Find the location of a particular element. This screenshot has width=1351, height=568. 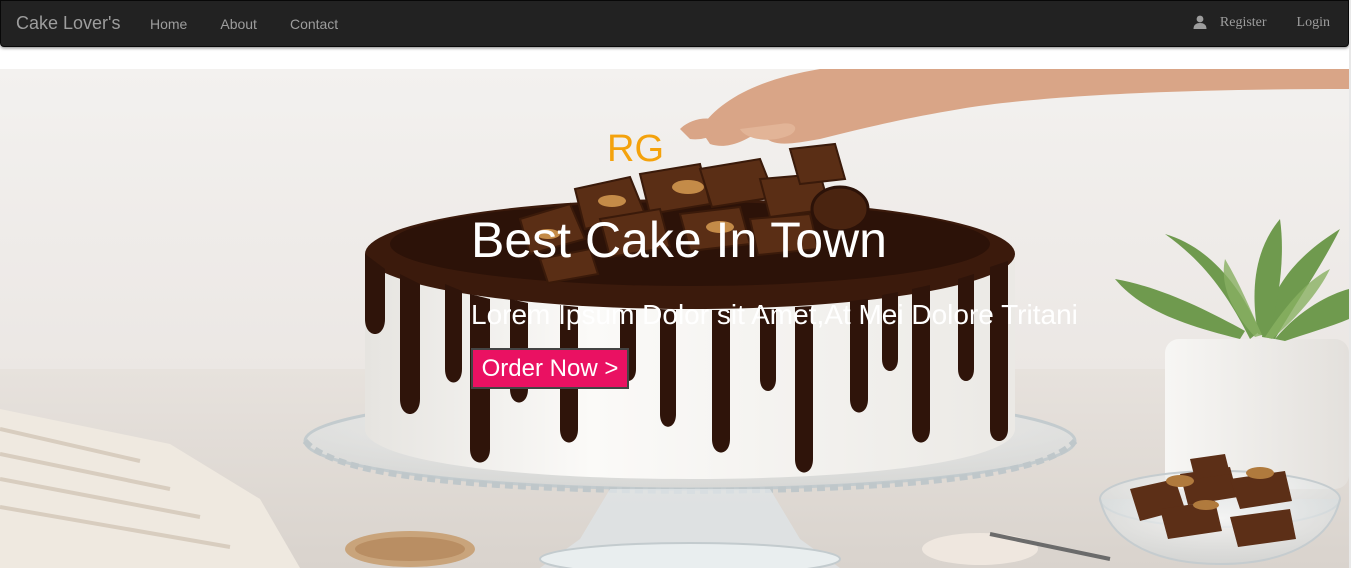

brand-link: Cake Lover's is located at coordinates (68, 23).